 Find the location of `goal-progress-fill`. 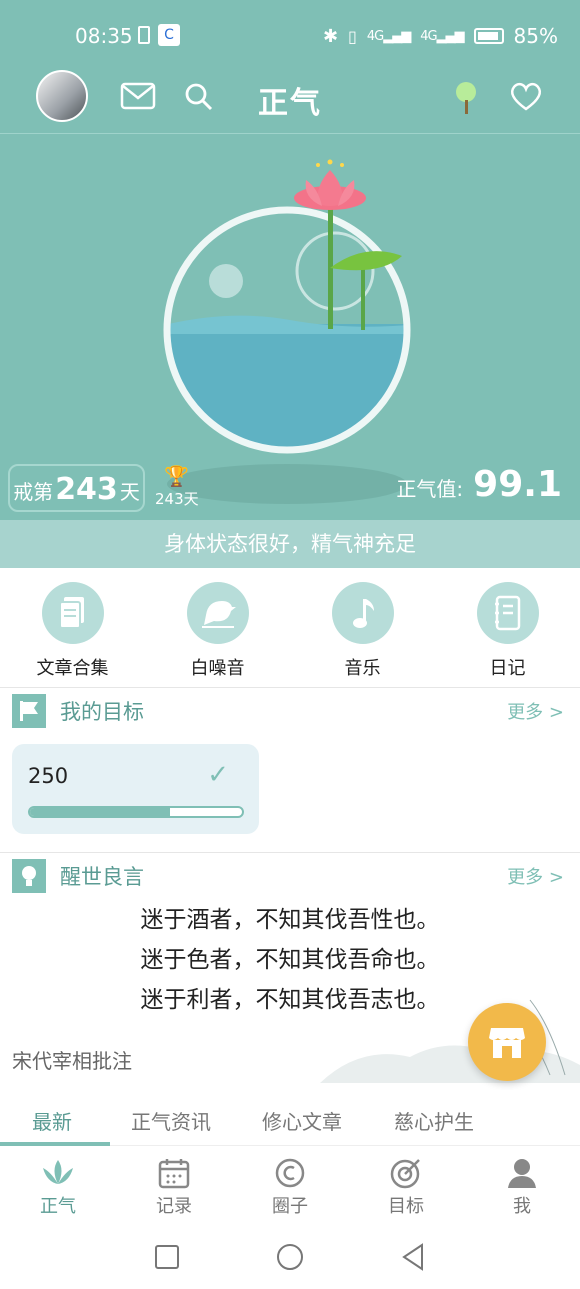

goal-progress-fill is located at coordinates (100, 812).